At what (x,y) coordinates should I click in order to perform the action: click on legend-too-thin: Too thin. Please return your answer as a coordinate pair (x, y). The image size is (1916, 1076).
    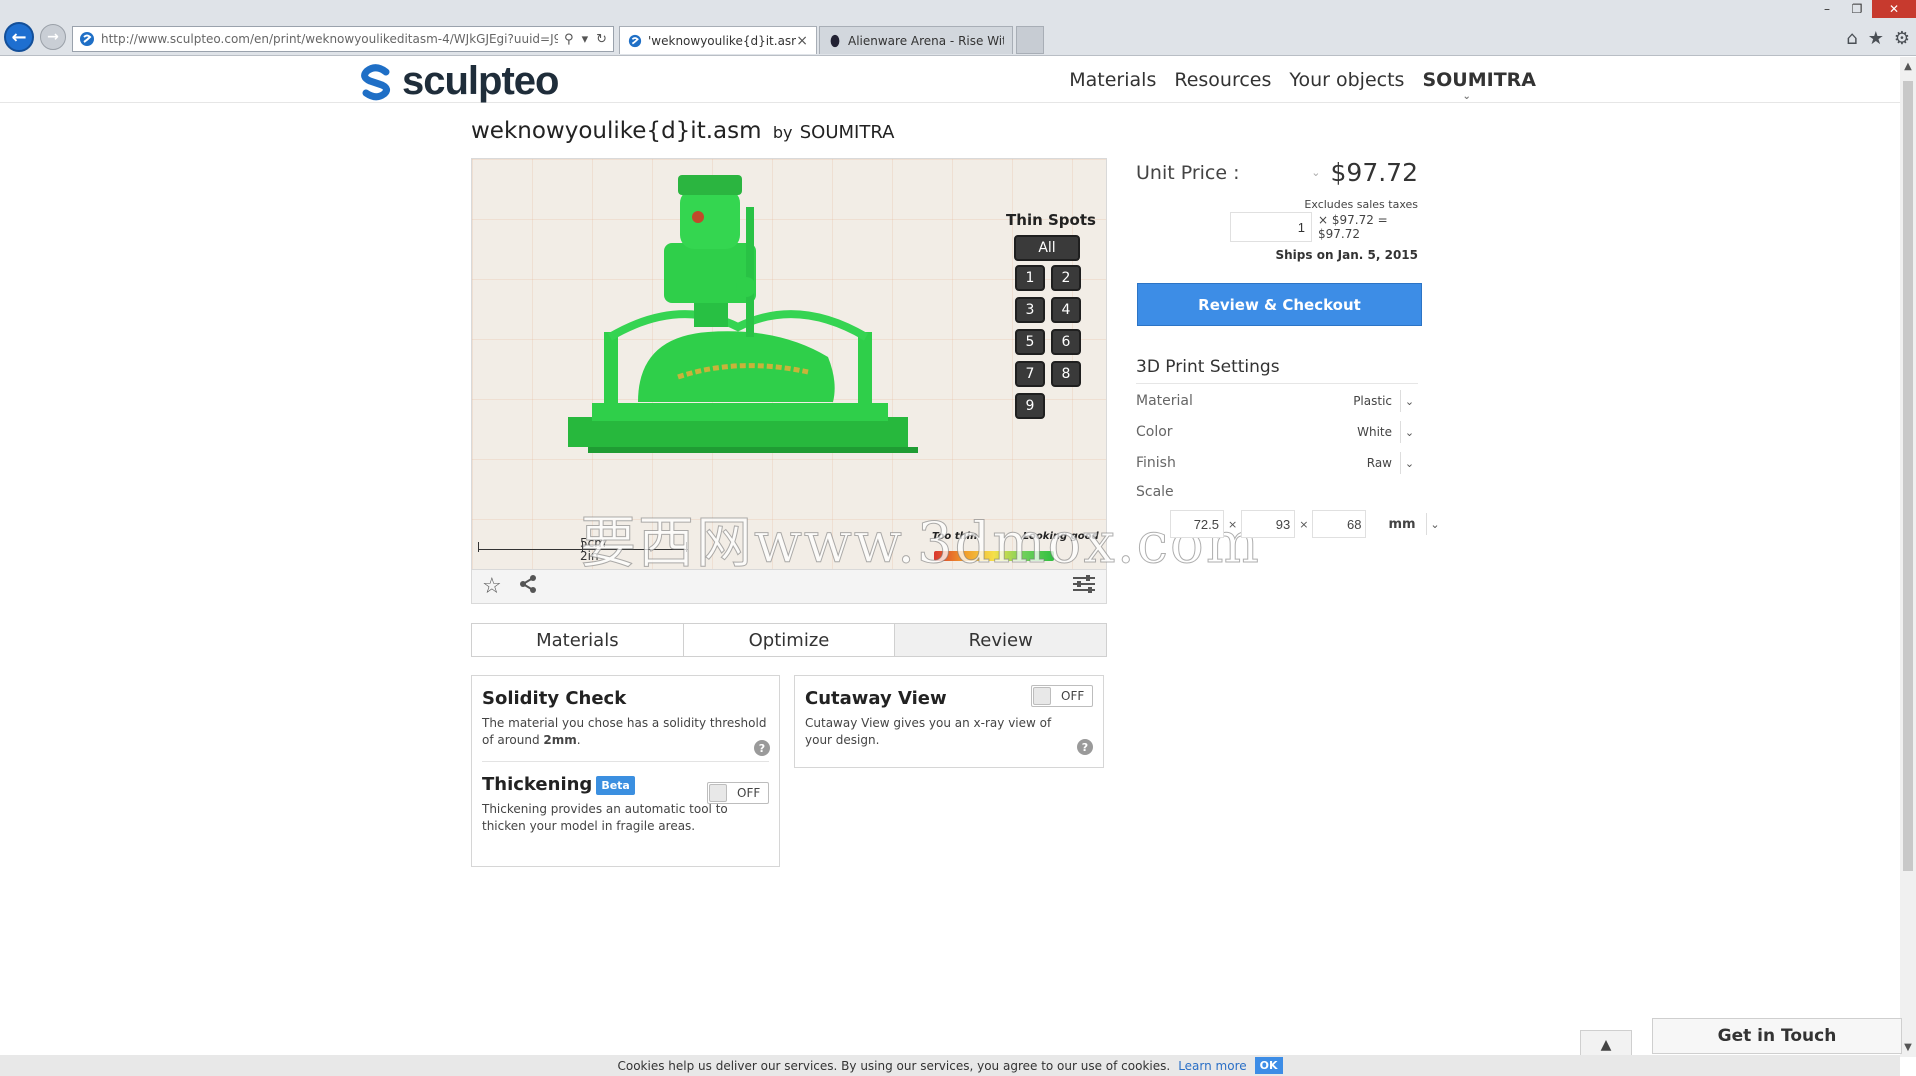
    Looking at the image, I should click on (955, 536).